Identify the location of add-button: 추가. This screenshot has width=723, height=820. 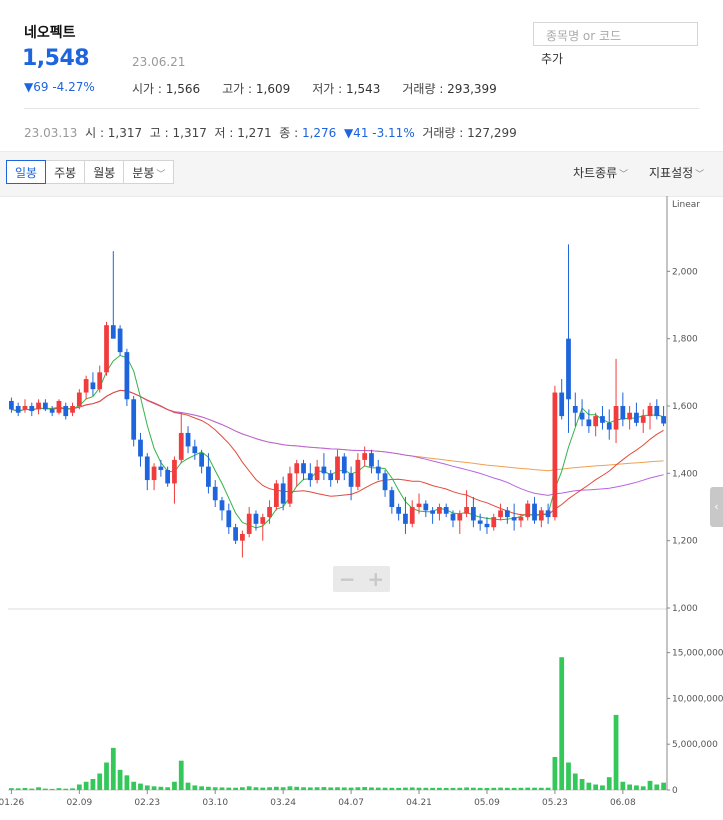
(552, 58).